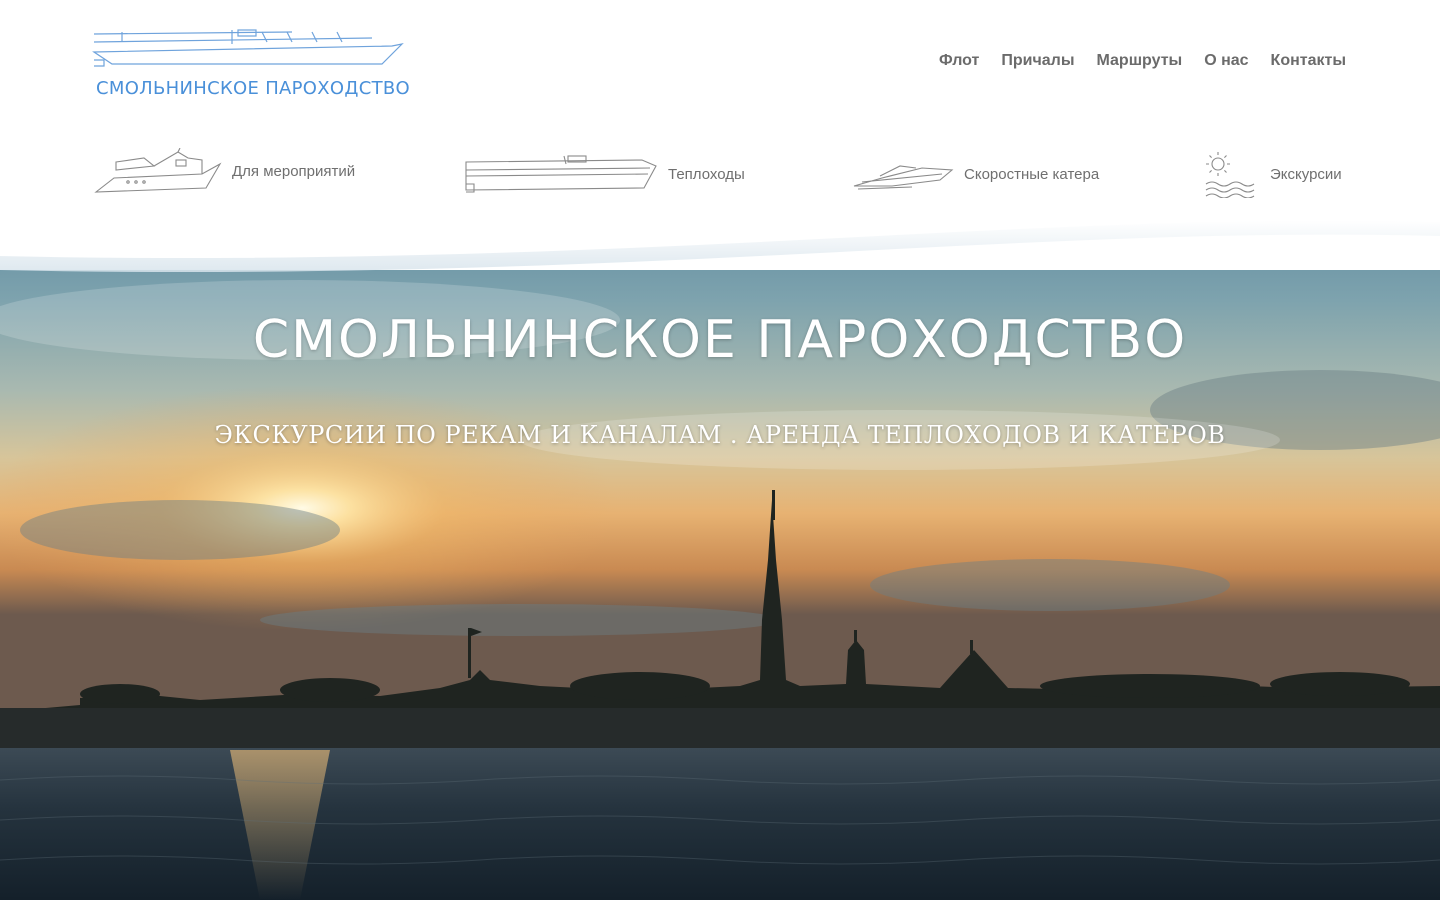 The image size is (1440, 900). I want to click on category-speedboats-label: Скоростные катера, so click(1032, 174).